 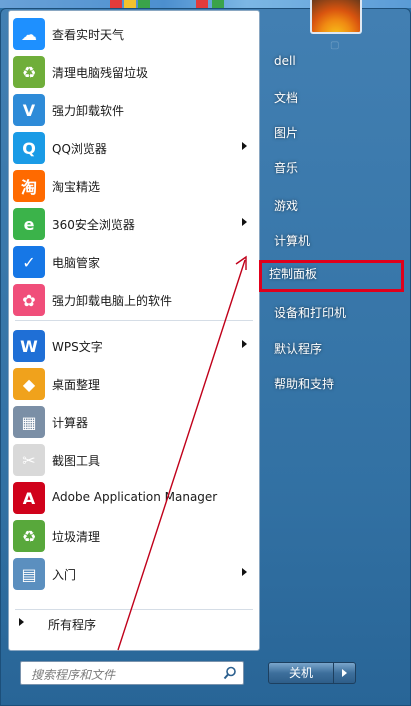 What do you see at coordinates (230, 673) in the screenshot?
I see `search-icon` at bounding box center [230, 673].